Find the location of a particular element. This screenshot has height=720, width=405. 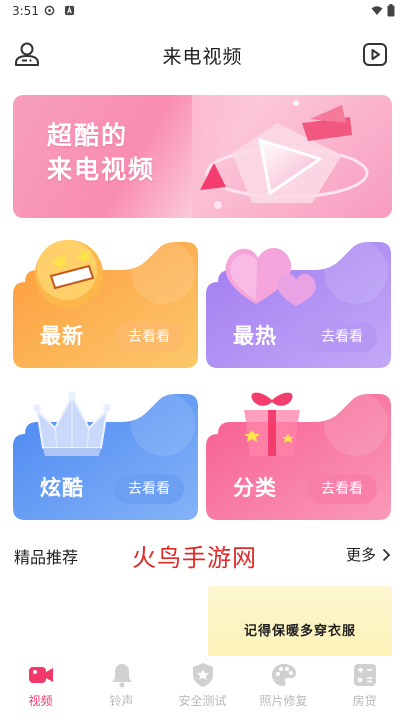

bottom-nav: 视频 铃声 安全测试 照片修复 房贷 is located at coordinates (202, 688).